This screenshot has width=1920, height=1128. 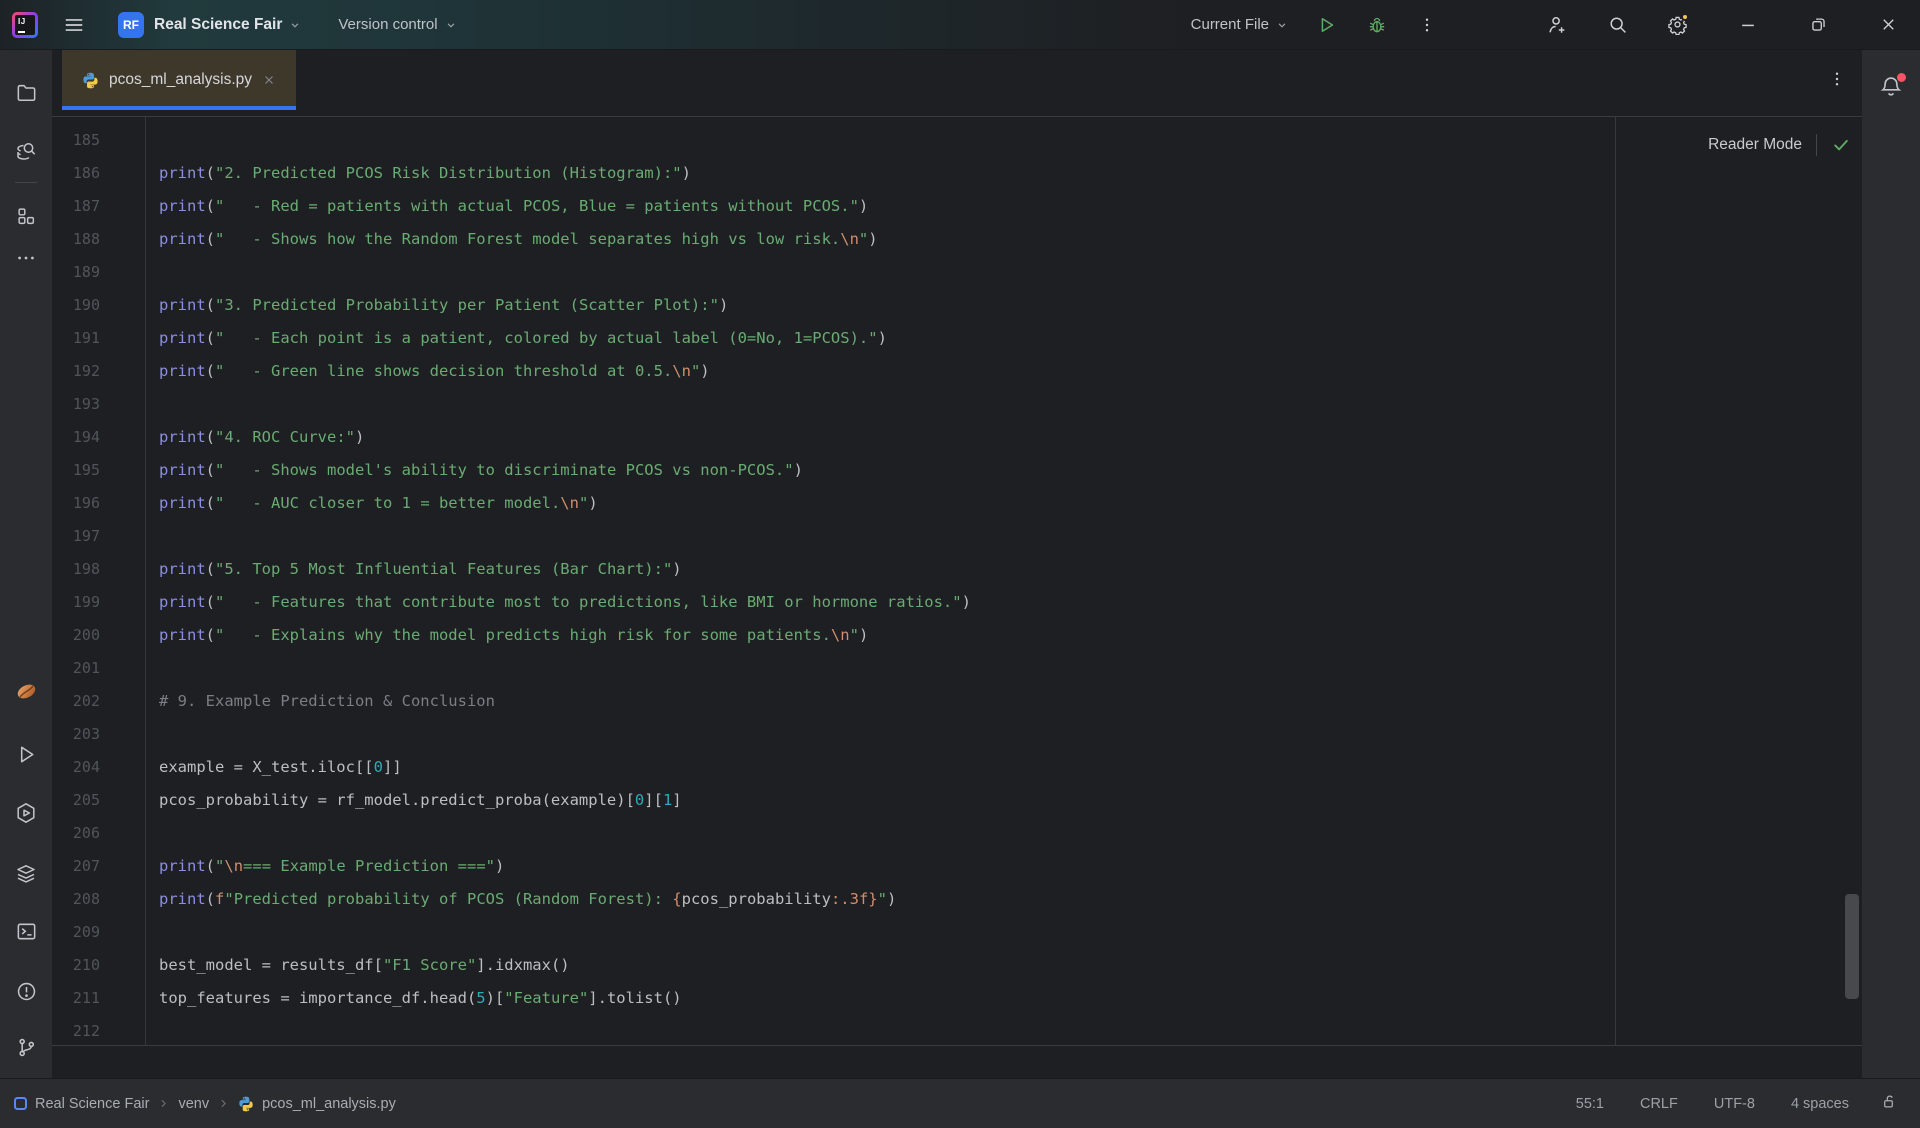 I want to click on version-control-tool-button, so click(x=26, y=1050).